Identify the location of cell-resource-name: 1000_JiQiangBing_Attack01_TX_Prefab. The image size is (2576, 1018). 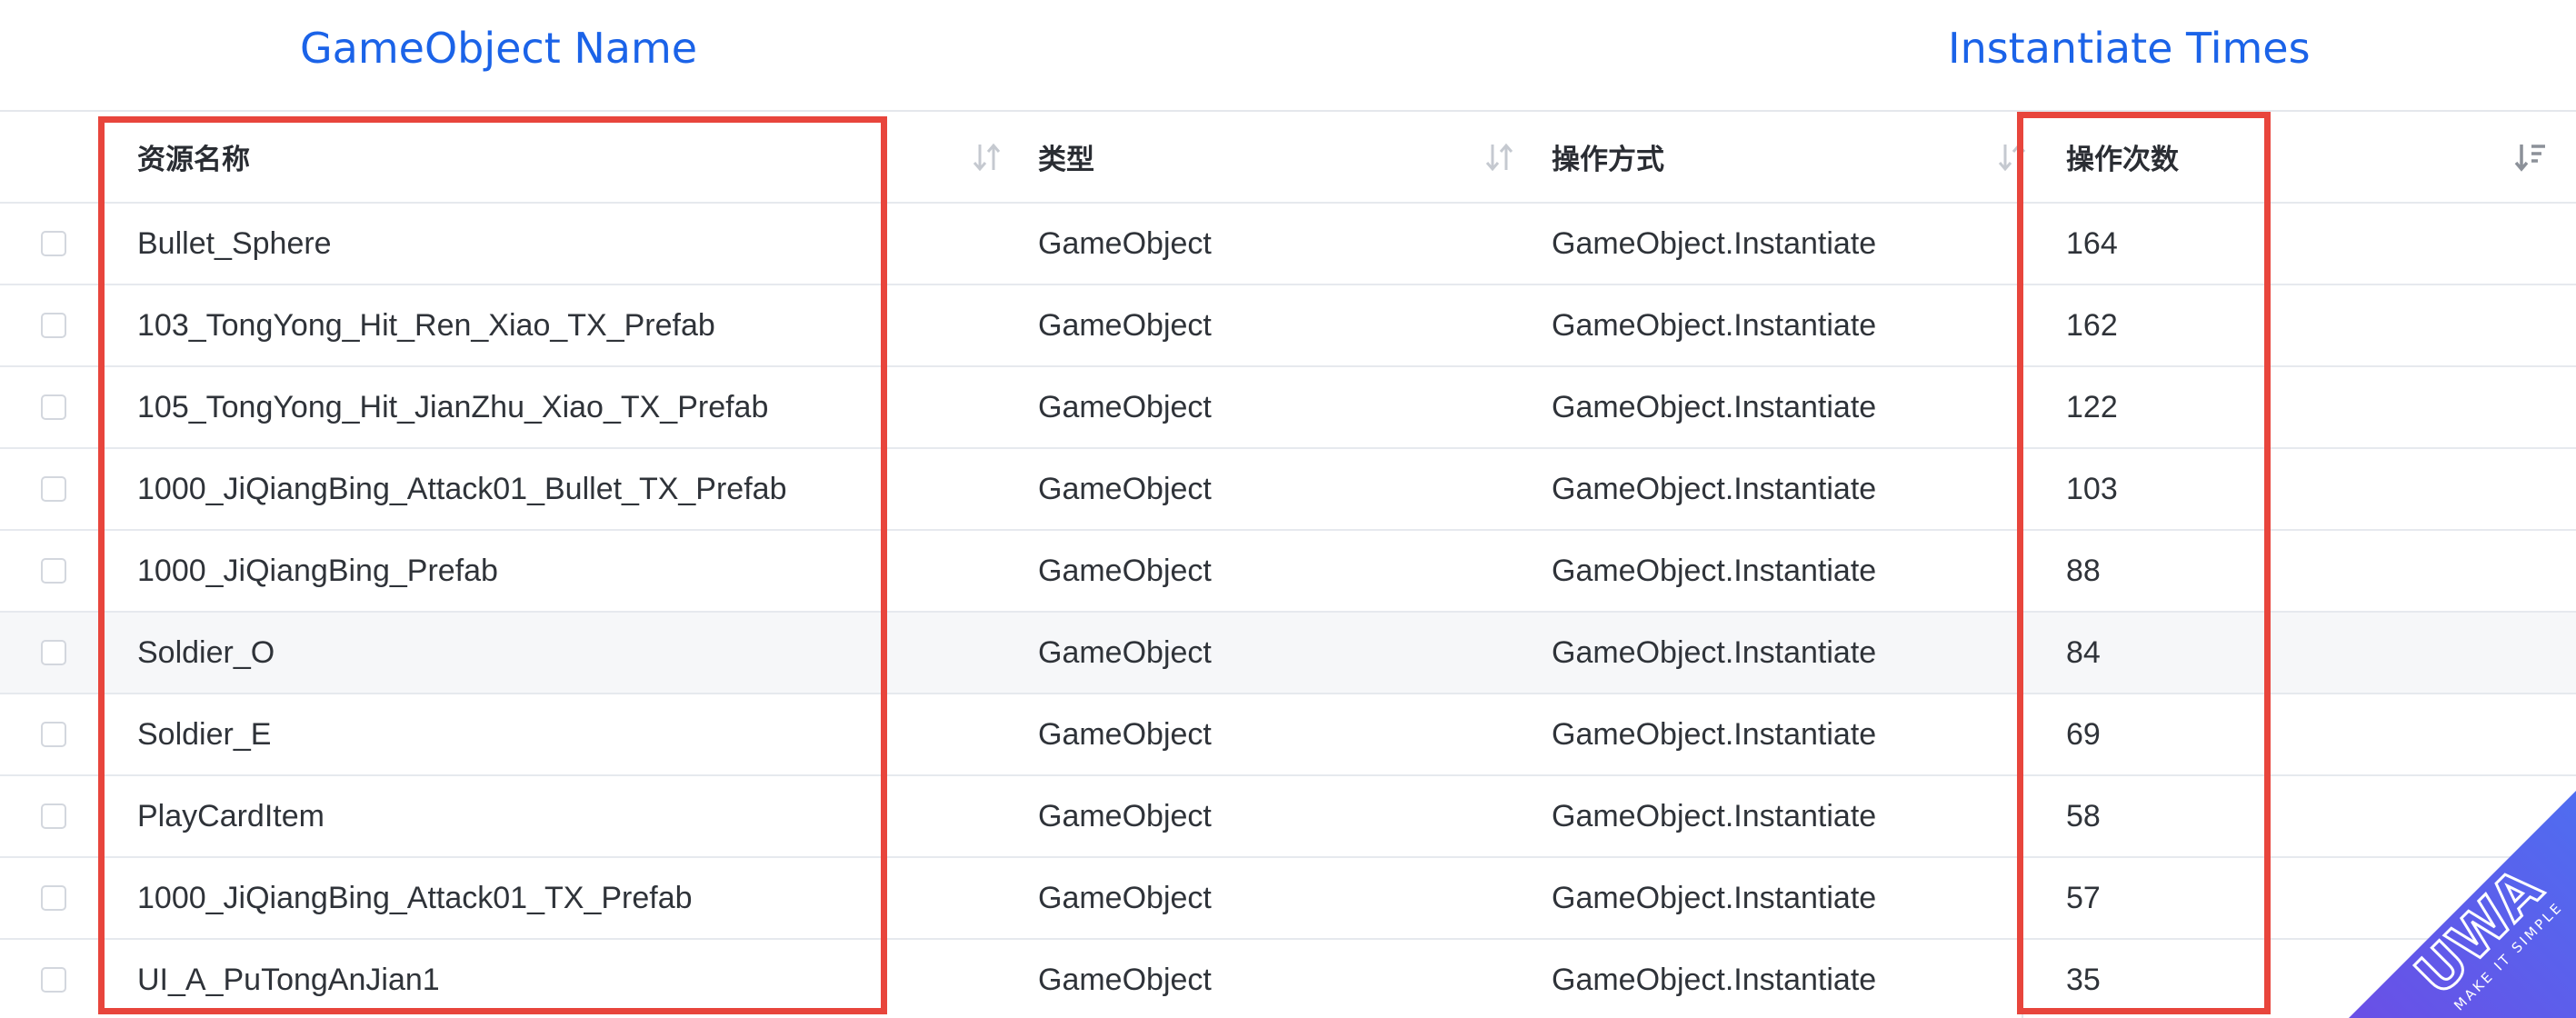
(415, 898).